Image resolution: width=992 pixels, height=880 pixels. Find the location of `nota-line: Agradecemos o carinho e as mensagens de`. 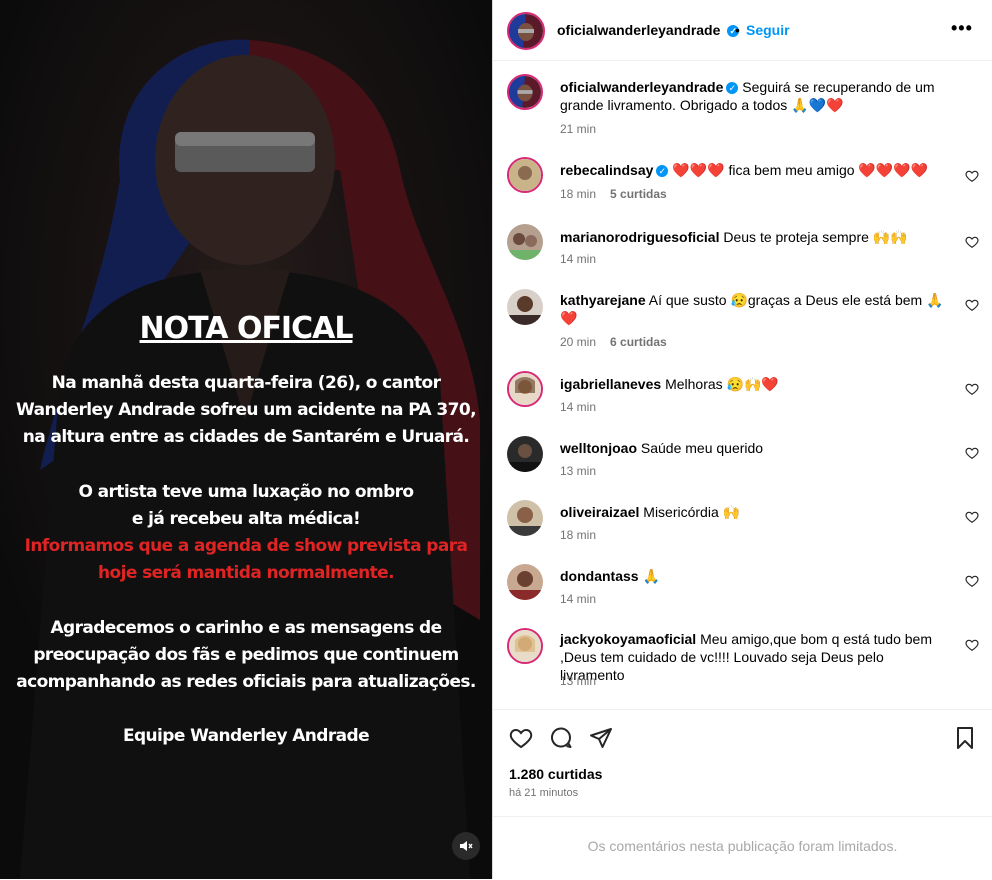

nota-line: Agradecemos o carinho e as mensagens de is located at coordinates (246, 628).